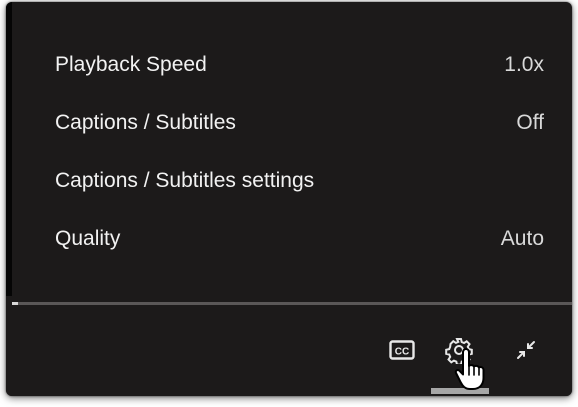  I want to click on menu-item-label: Playback Speed, so click(131, 64).